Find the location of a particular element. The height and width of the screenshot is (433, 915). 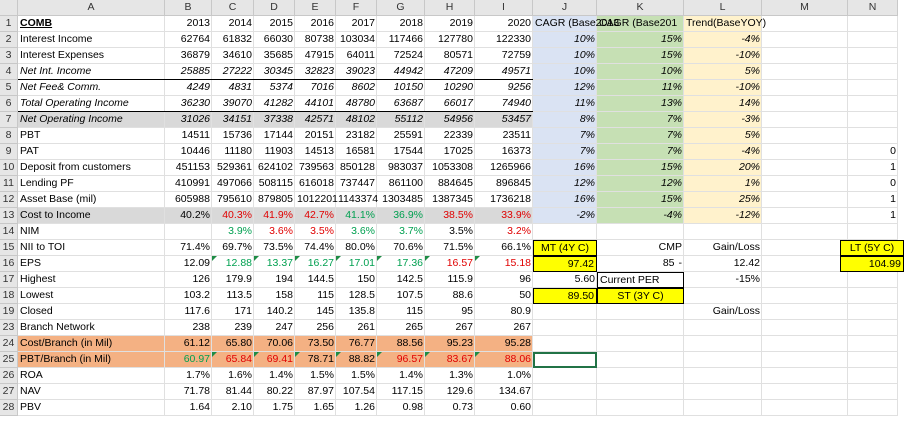

value-cell: 267 is located at coordinates (450, 328).